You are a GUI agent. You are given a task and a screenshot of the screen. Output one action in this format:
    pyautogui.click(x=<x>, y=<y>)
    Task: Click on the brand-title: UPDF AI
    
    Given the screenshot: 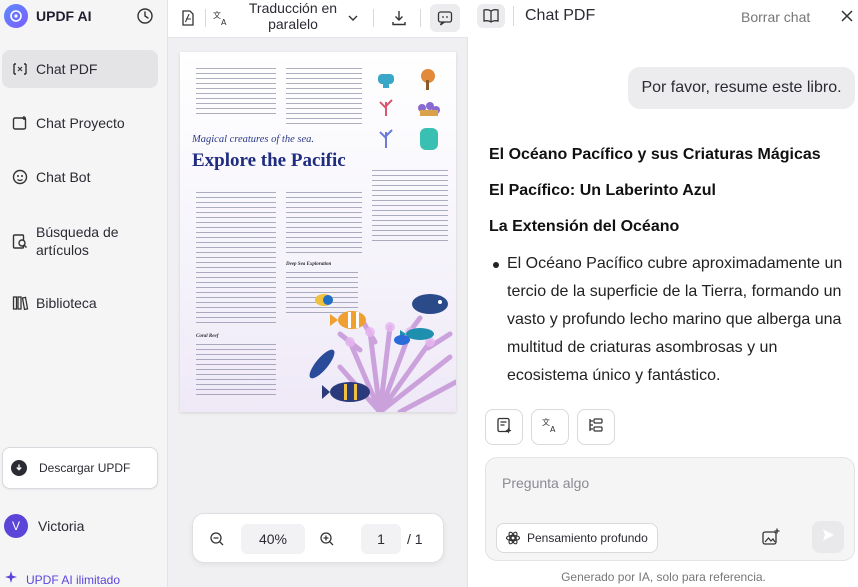 What is the action you would take?
    pyautogui.click(x=64, y=16)
    